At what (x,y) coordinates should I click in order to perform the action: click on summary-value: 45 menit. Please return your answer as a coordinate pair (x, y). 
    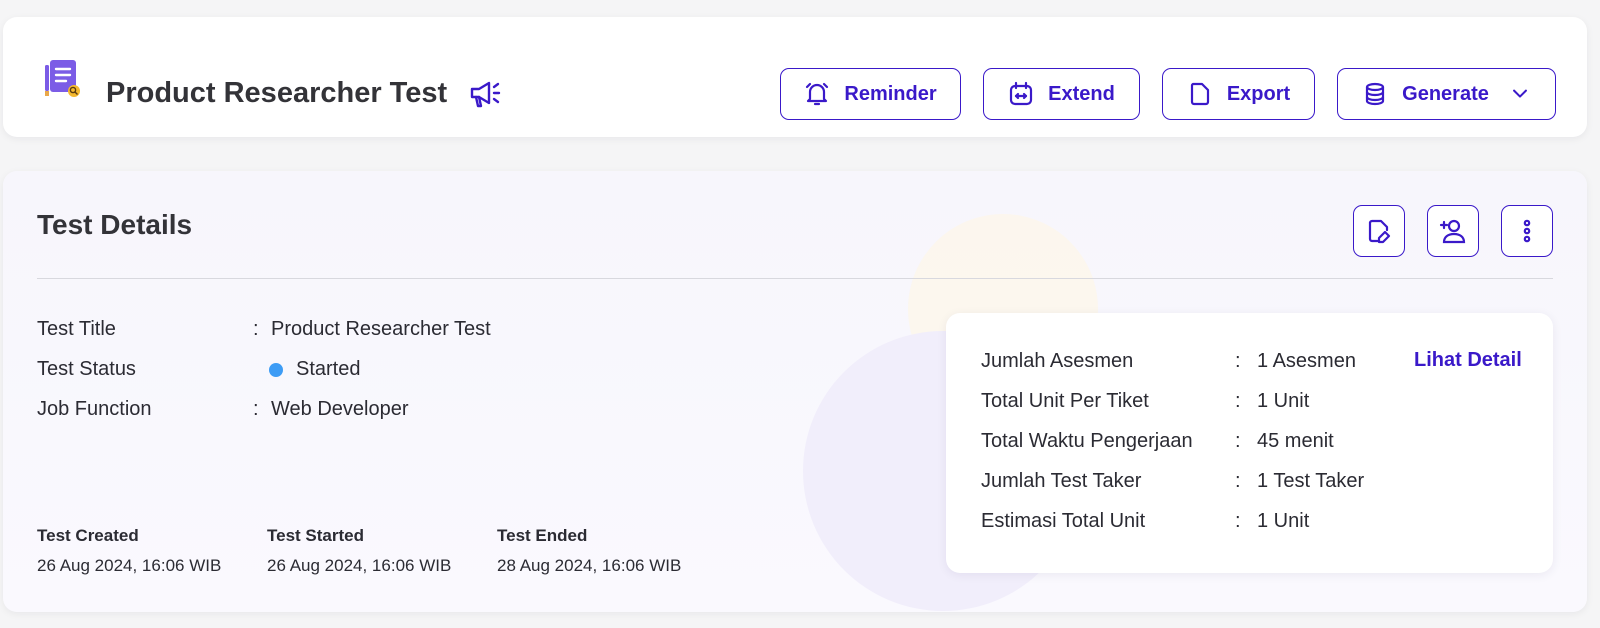
    Looking at the image, I should click on (1295, 441).